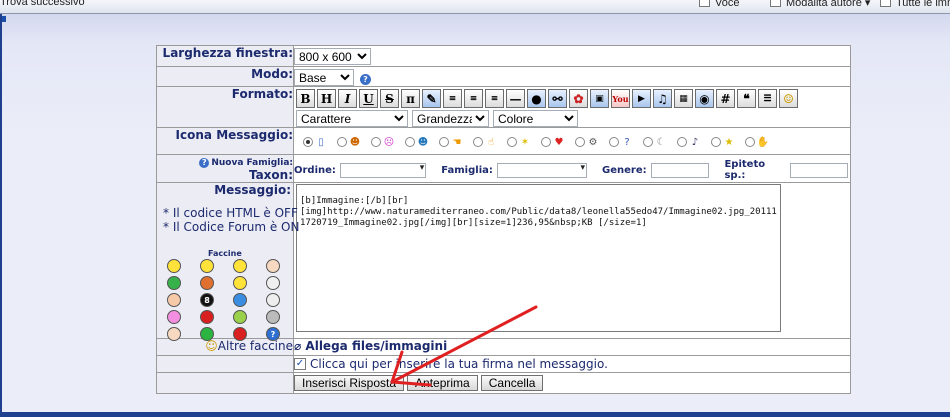  I want to click on tongue-icon, so click(240, 283).